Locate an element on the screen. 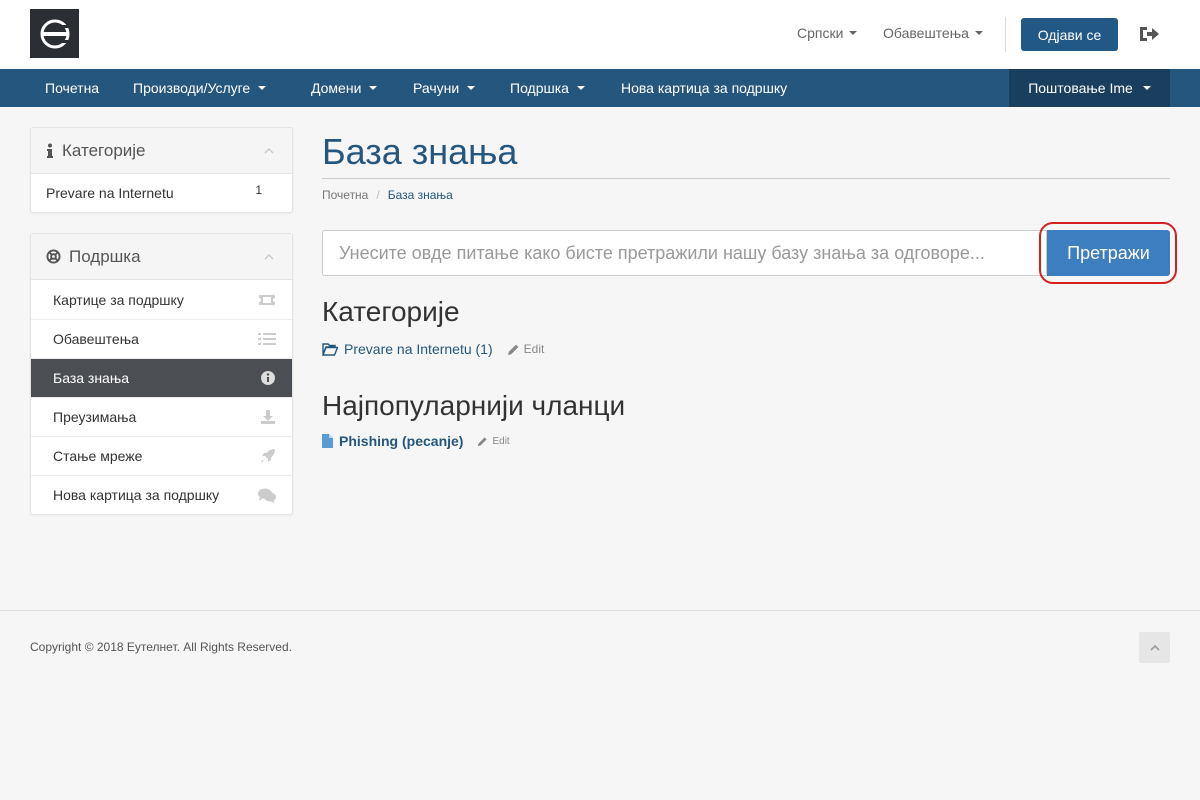  nav-home-label: Почетна is located at coordinates (72, 88).